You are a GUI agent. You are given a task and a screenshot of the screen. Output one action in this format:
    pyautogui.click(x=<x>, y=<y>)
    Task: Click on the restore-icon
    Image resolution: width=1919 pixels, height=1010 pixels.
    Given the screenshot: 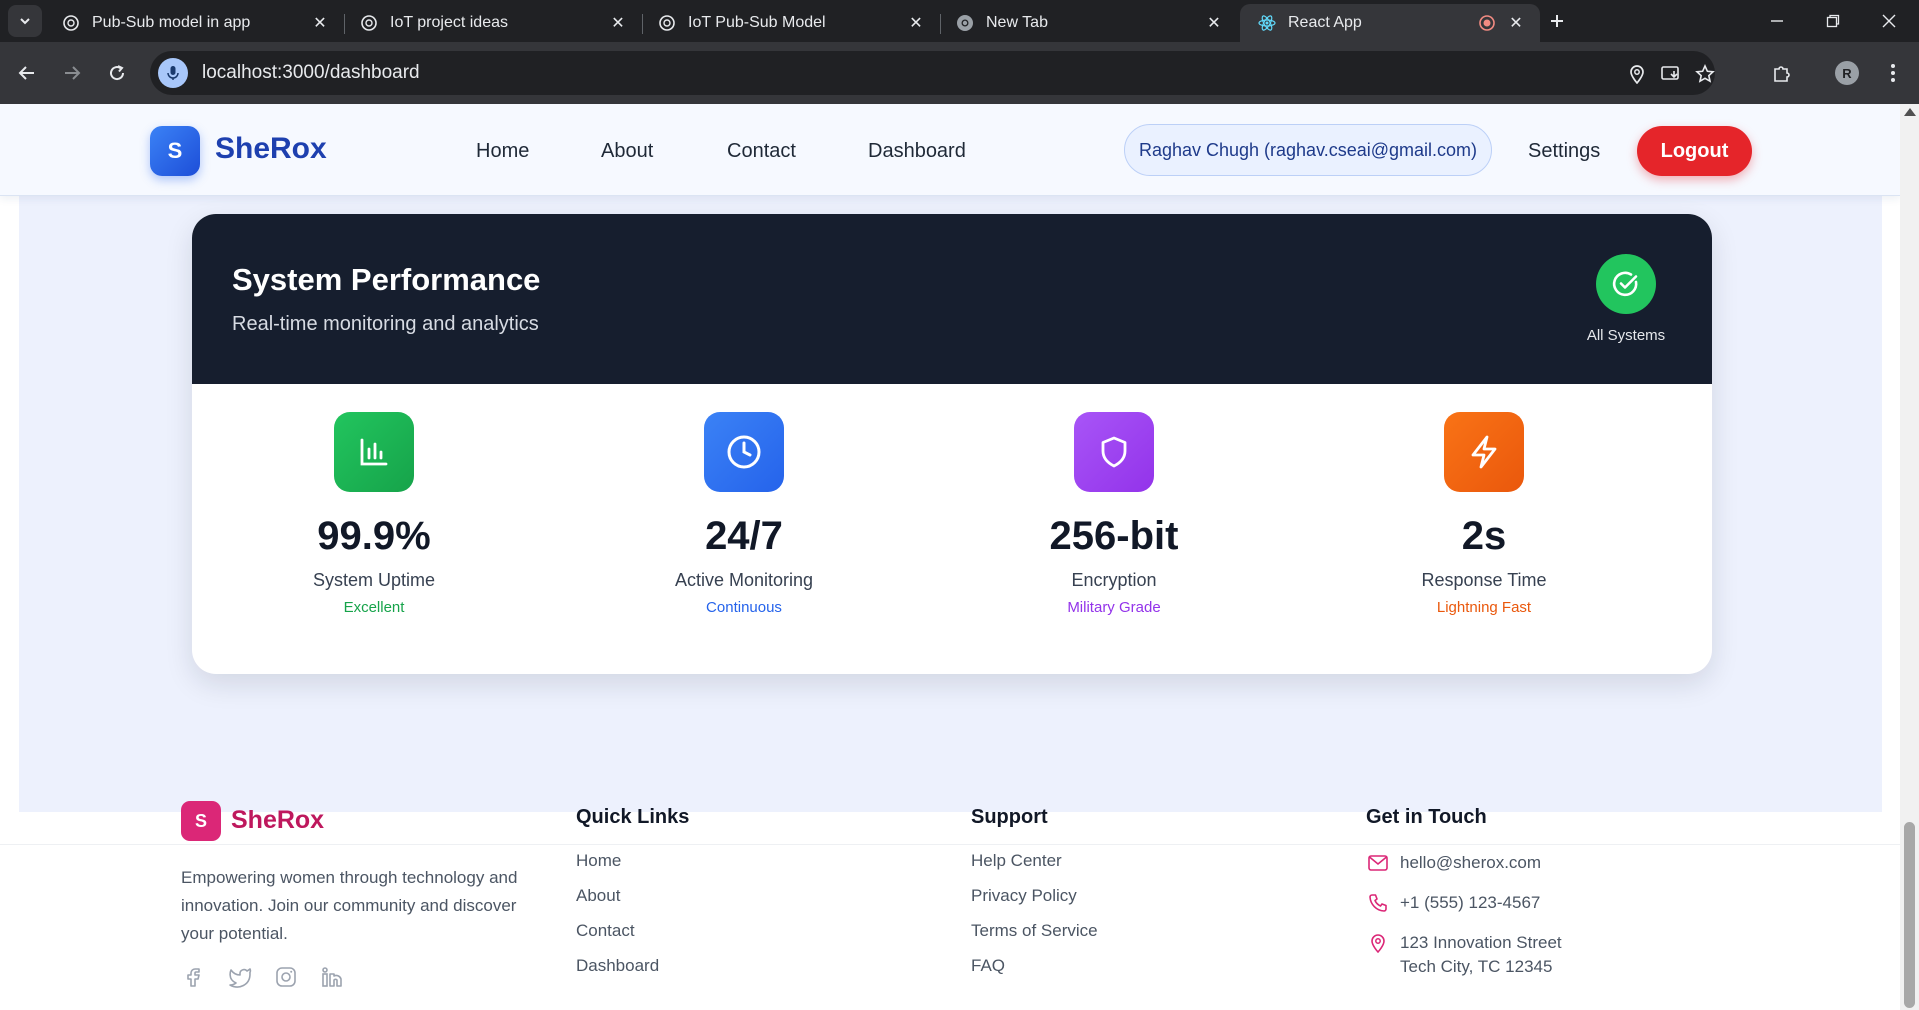 What is the action you would take?
    pyautogui.click(x=1833, y=21)
    